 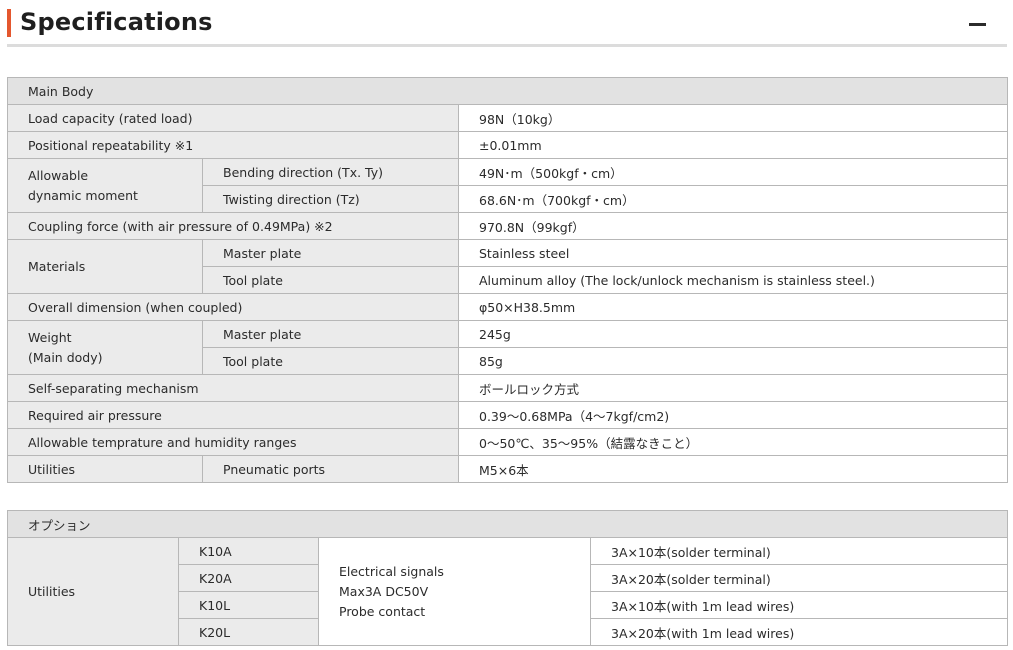 What do you see at coordinates (330, 334) in the screenshot?
I see `spec-label-weight-master: Master plate` at bounding box center [330, 334].